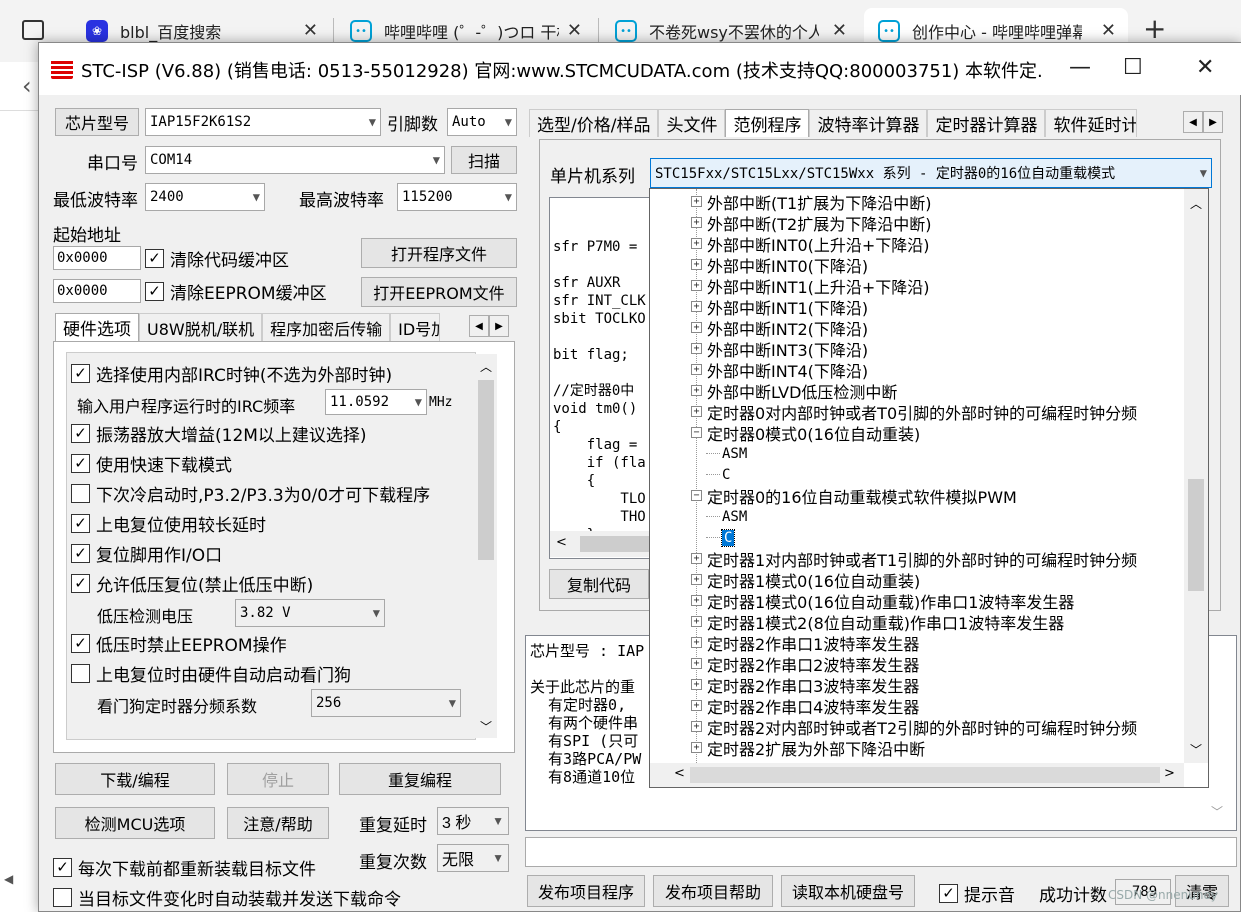  Describe the element at coordinates (250, 493) in the screenshot. I see `opt-cold-start: 下次冷启动时,P3.2/P3.3为0/0才可下载程序` at that location.